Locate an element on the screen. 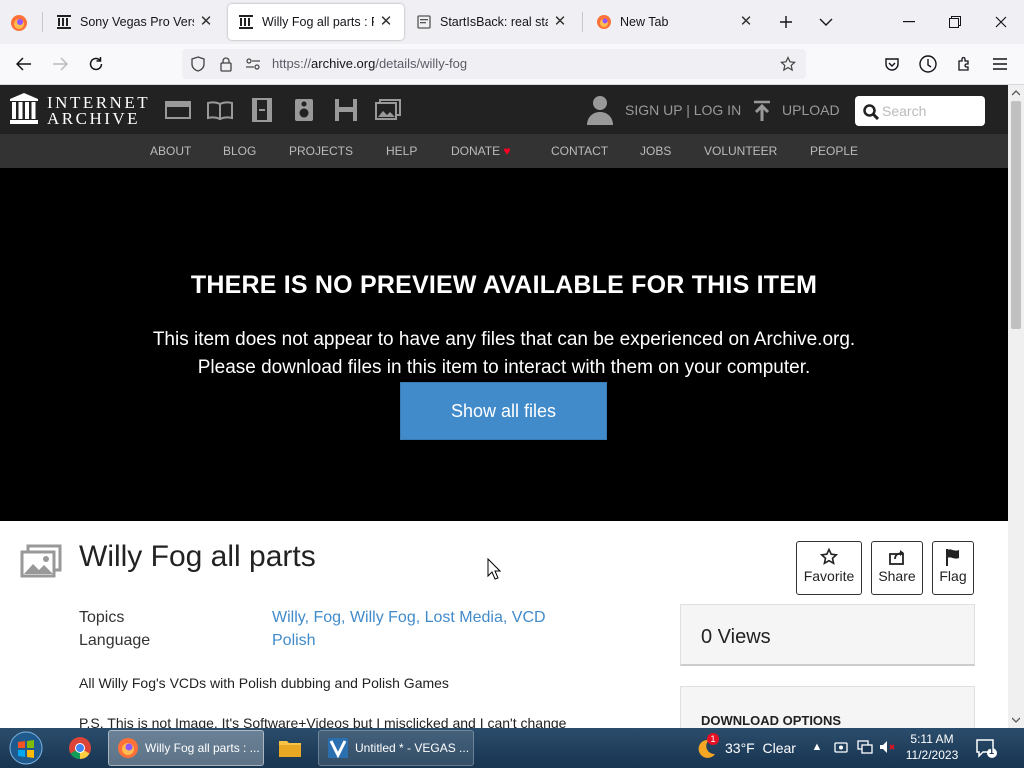 This screenshot has height=768, width=1024. views-count: 0 Views is located at coordinates (736, 637).